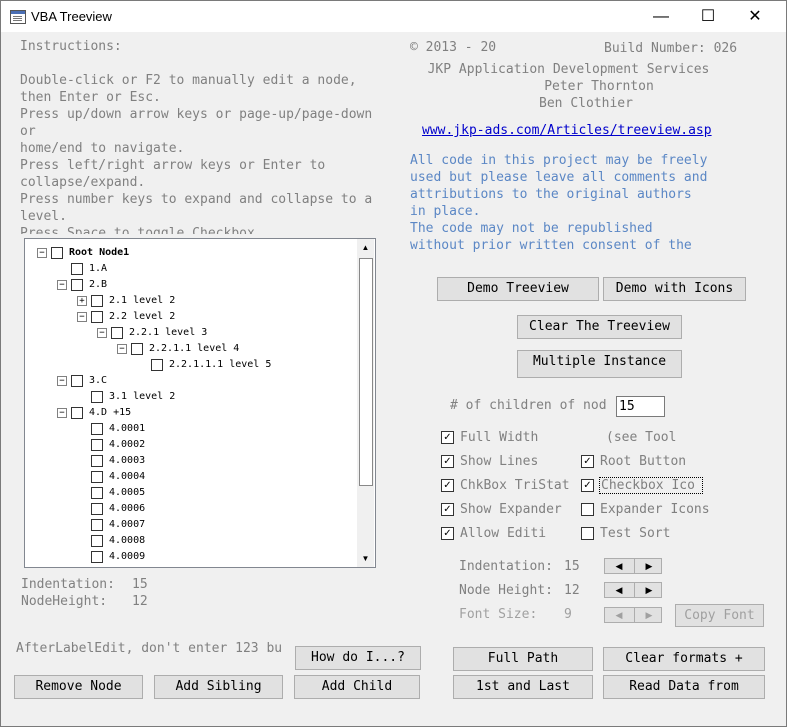 Image resolution: width=787 pixels, height=727 pixels. What do you see at coordinates (366, 372) in the screenshot?
I see `scroll-thumb` at bounding box center [366, 372].